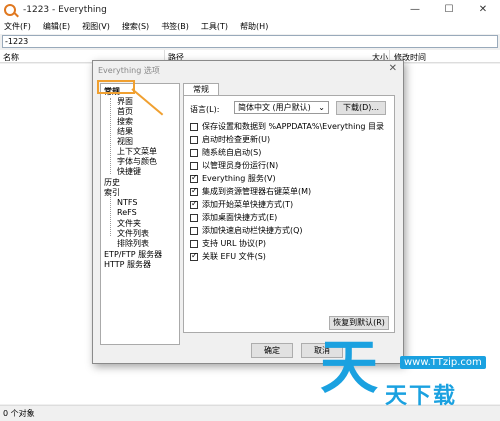  I want to click on option-row: 添加快速启动栏快捷方式(Q), so click(246, 230).